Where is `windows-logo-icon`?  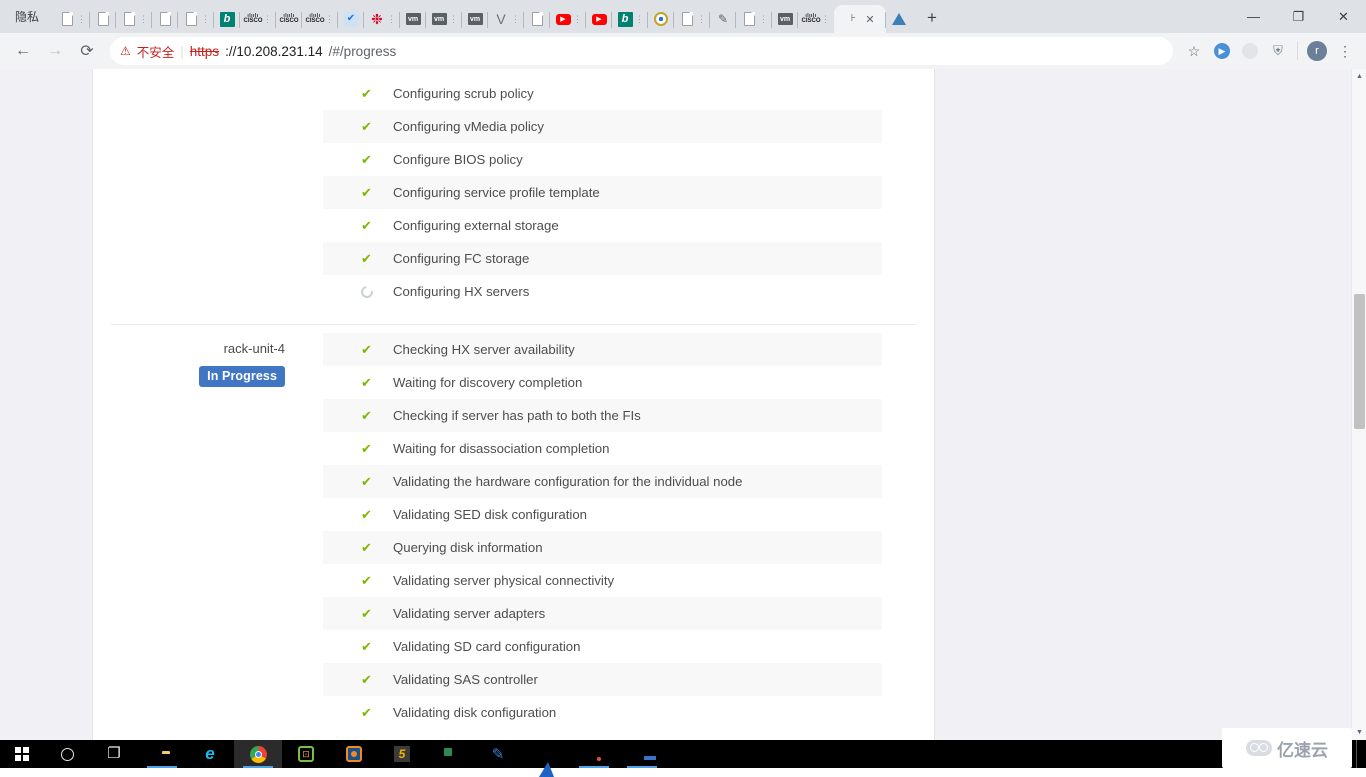 windows-logo-icon is located at coordinates (22, 754).